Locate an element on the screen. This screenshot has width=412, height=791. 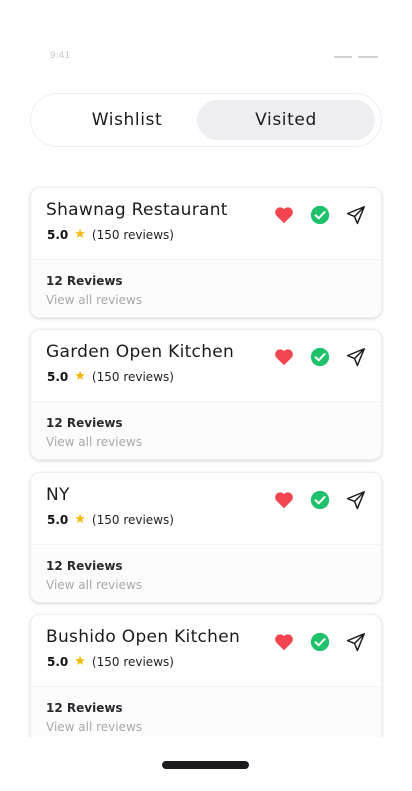
tab-visited: Visited is located at coordinates (286, 120).